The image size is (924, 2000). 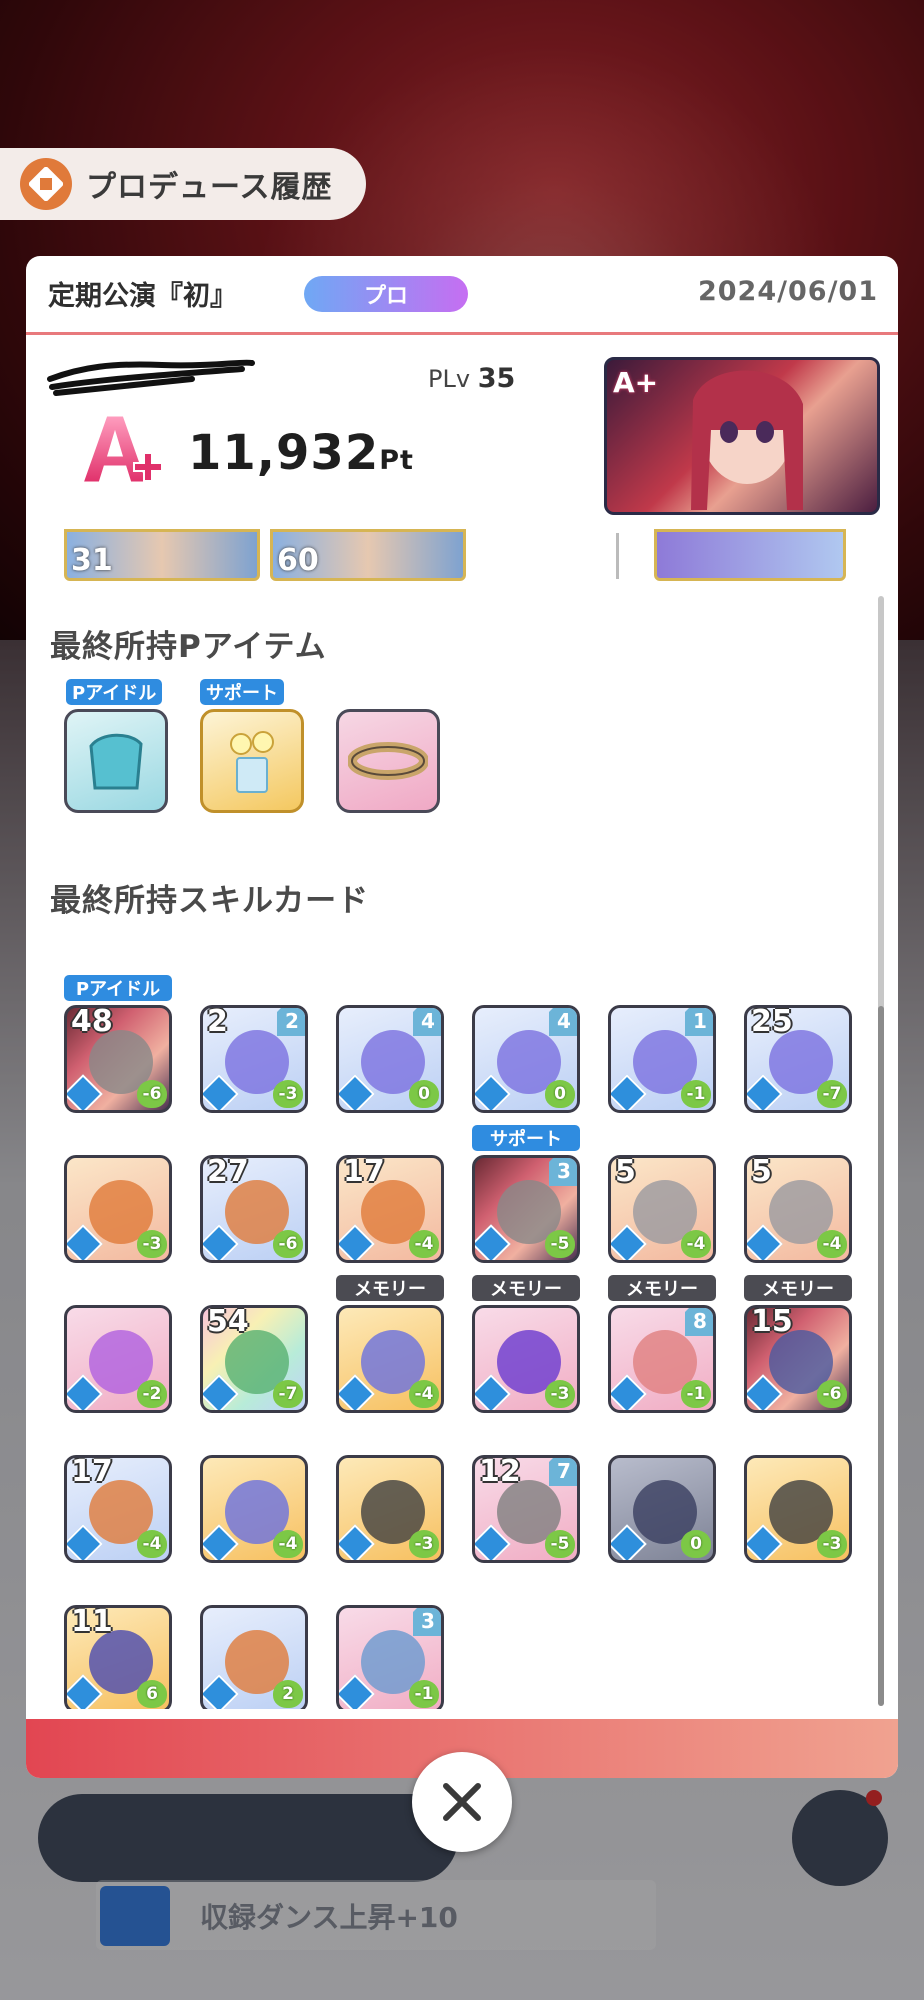 I want to click on skill-card-cost: 2, so click(x=291, y=1022).